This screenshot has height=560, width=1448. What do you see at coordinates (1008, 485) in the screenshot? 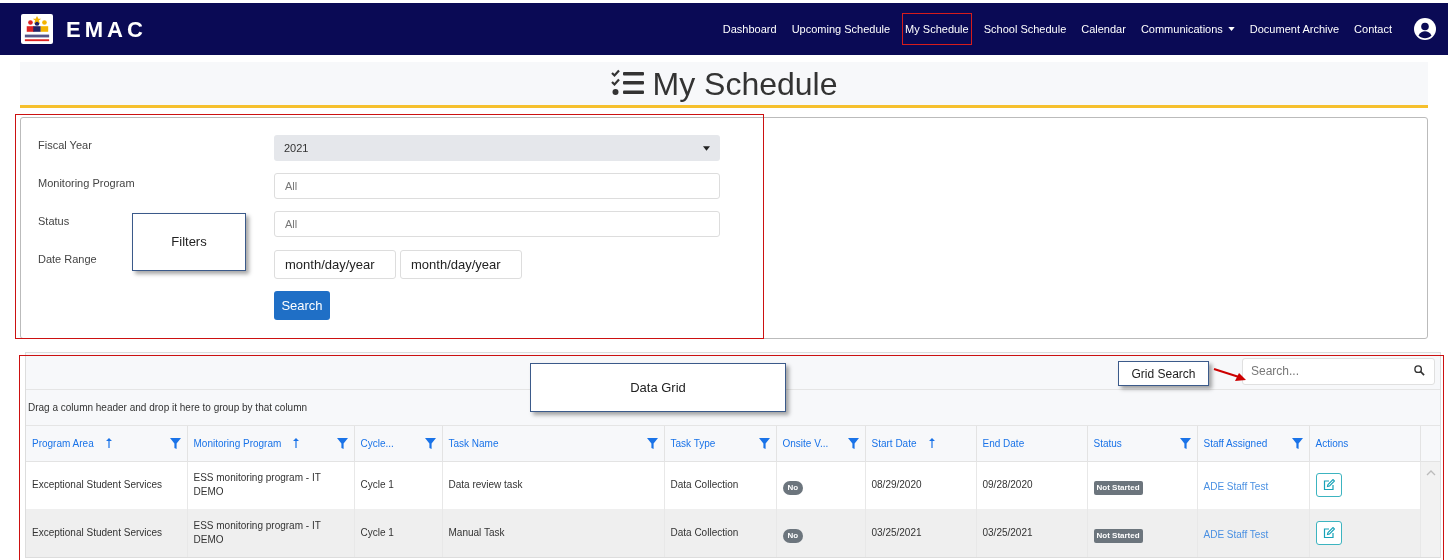
I see `table-cell-text: 09/28/2020` at bounding box center [1008, 485].